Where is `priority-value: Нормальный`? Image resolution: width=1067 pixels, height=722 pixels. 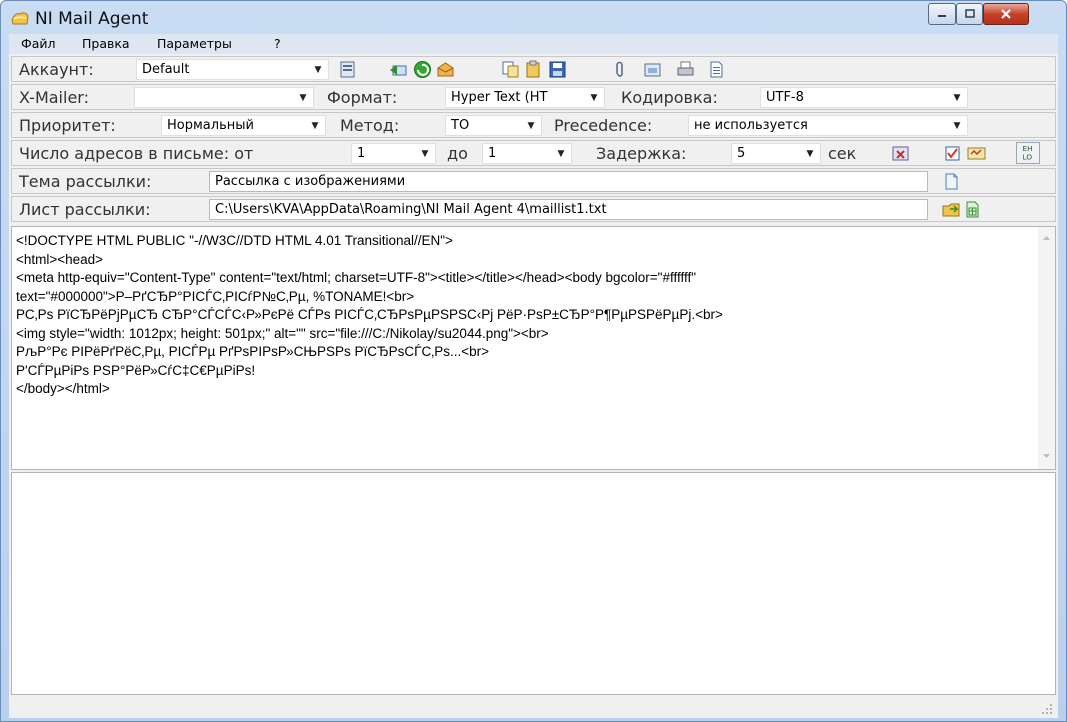
priority-value: Нормальный is located at coordinates (210, 125).